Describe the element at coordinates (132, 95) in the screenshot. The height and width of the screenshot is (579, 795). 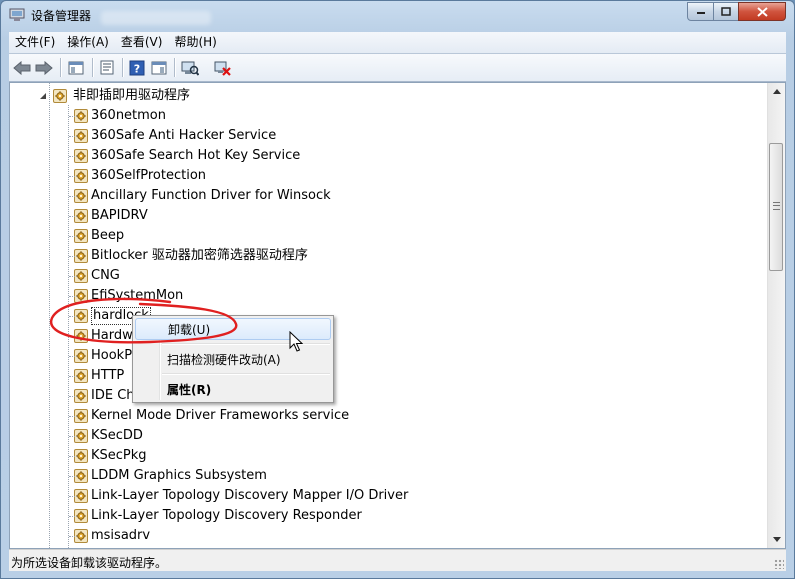
I see `tree-category-label: 非即插即用驱动程序` at that location.